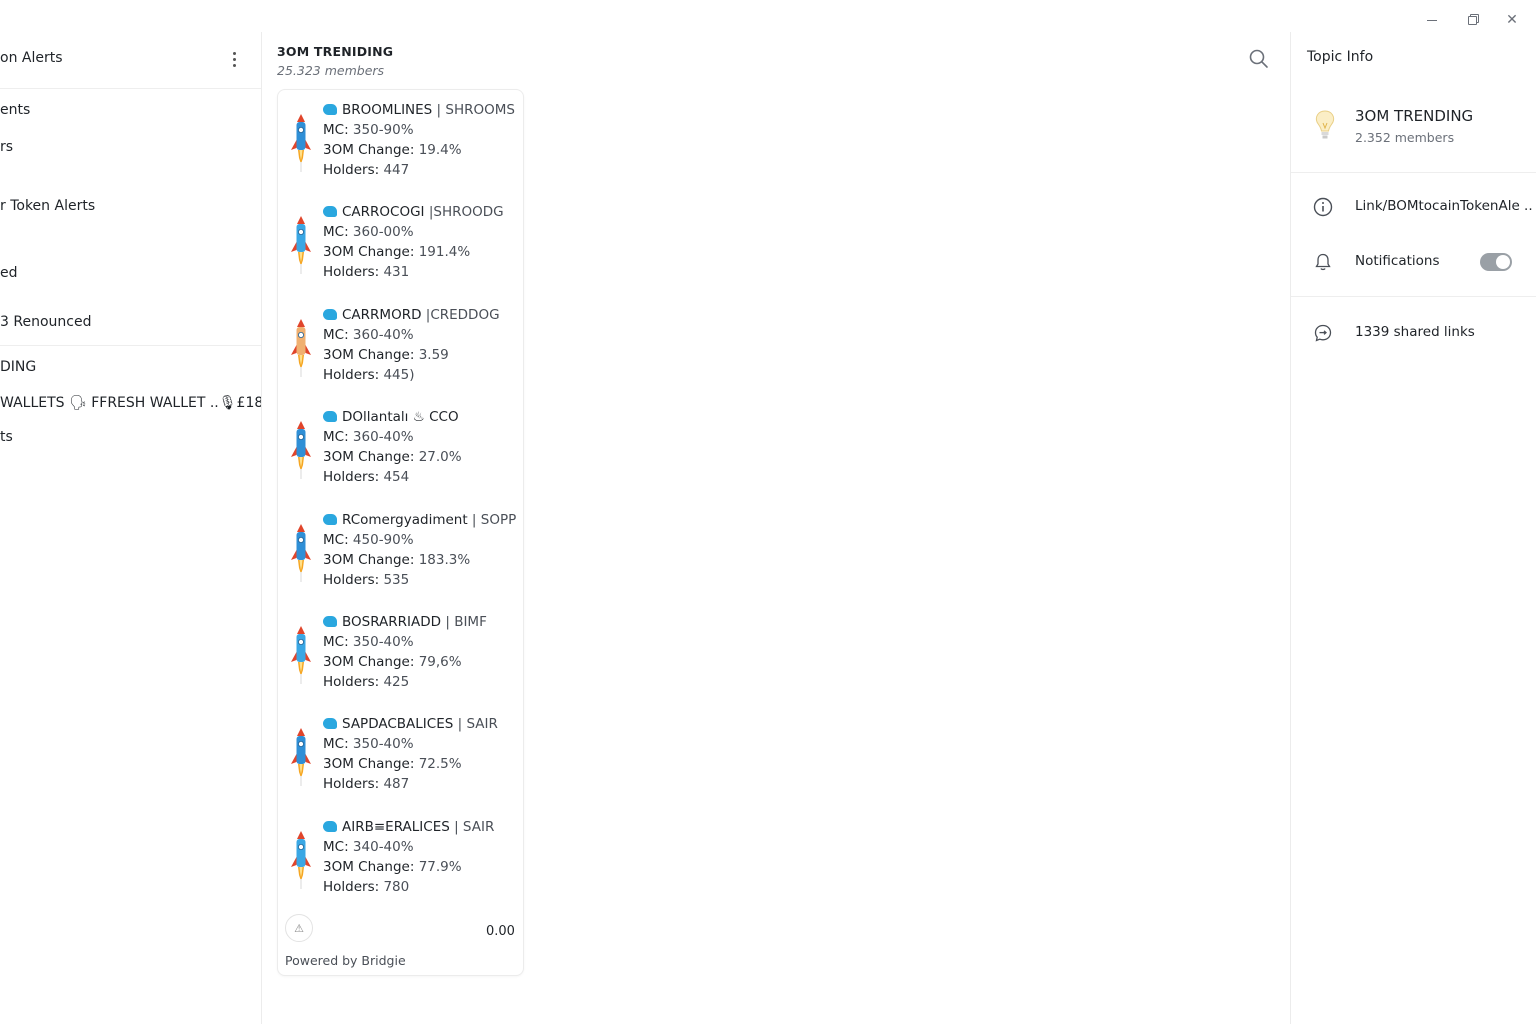  I want to click on token-change-line: 3OM Change: 183.3%, so click(396, 560).